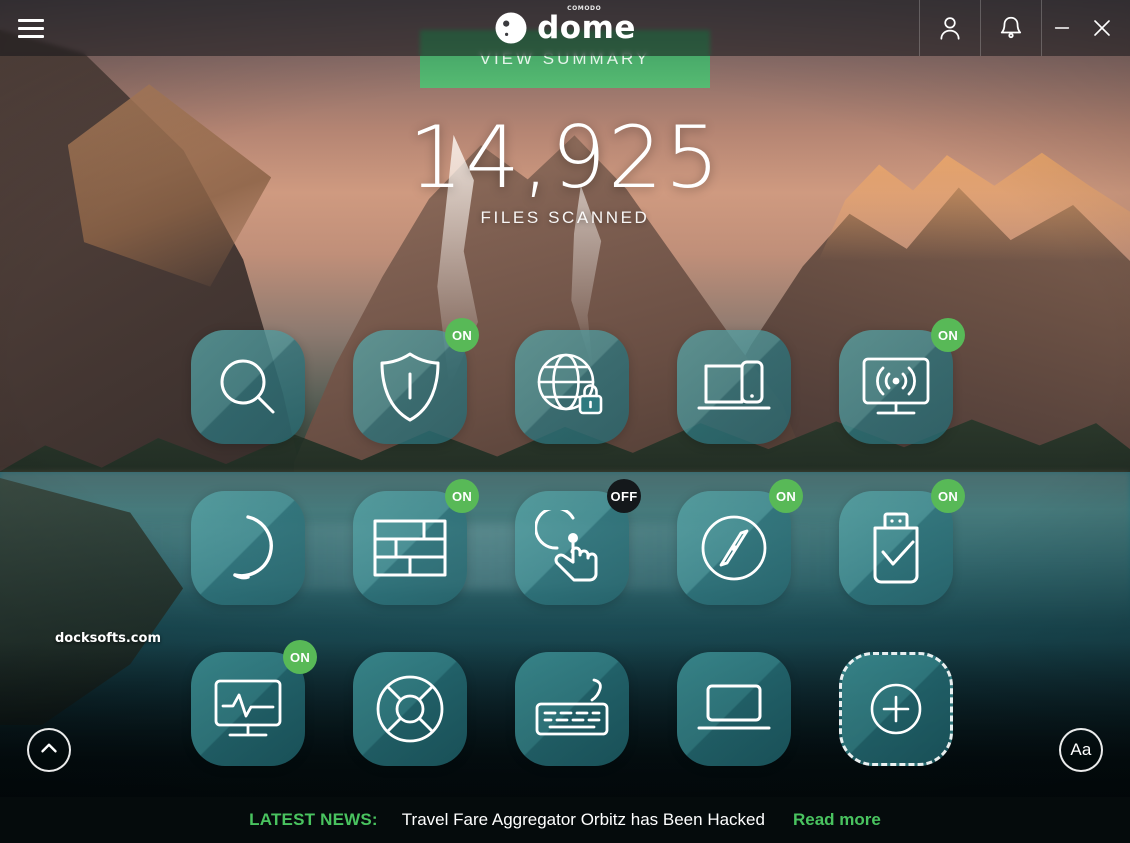  I want to click on plus-circle-icon, so click(896, 709).